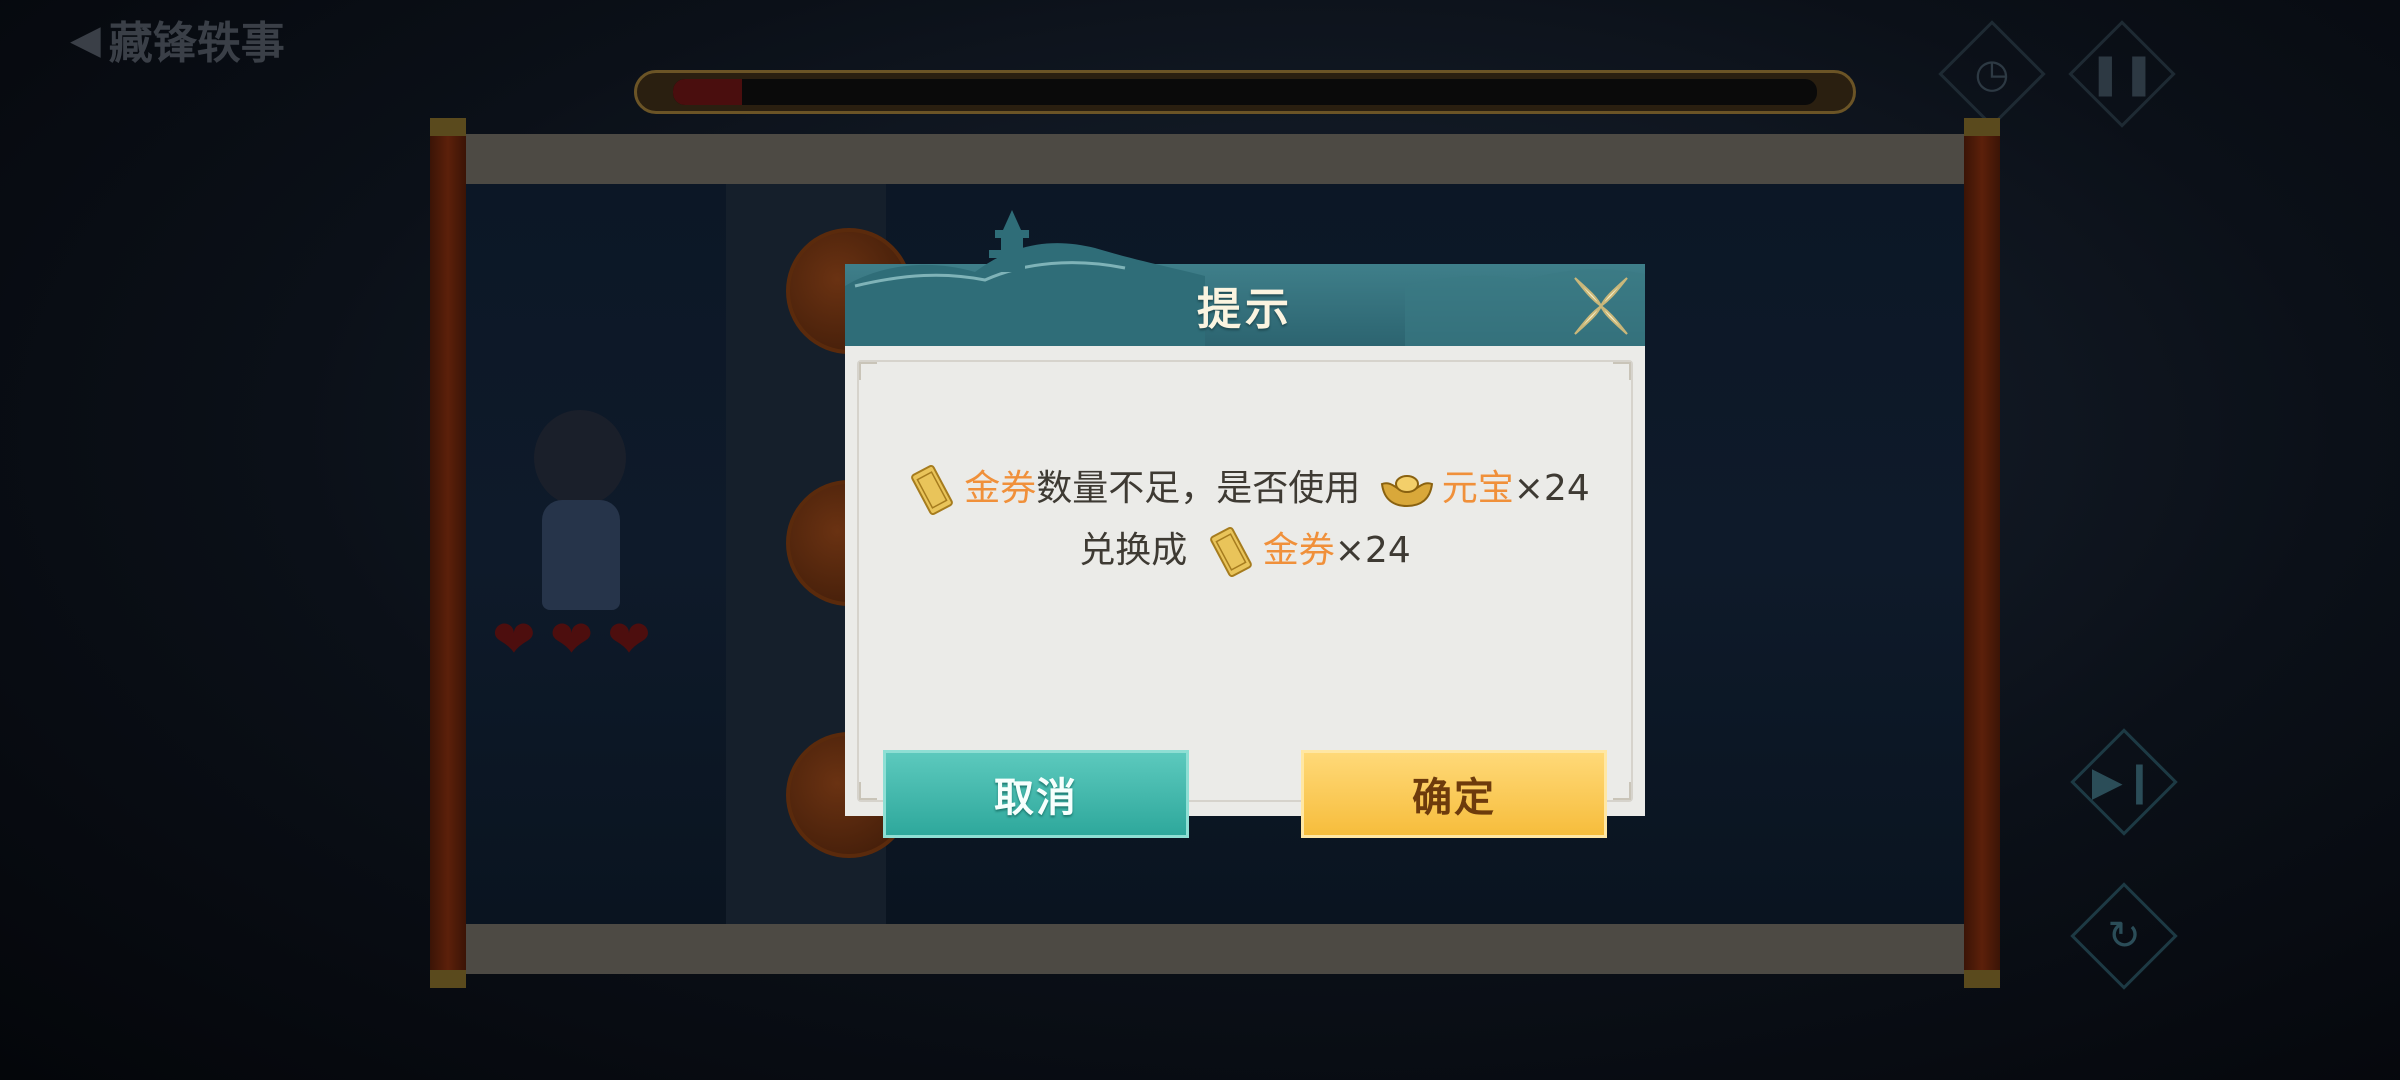 This screenshot has height=1080, width=2400. What do you see at coordinates (1992, 74) in the screenshot?
I see `clock-icon: ◷` at bounding box center [1992, 74].